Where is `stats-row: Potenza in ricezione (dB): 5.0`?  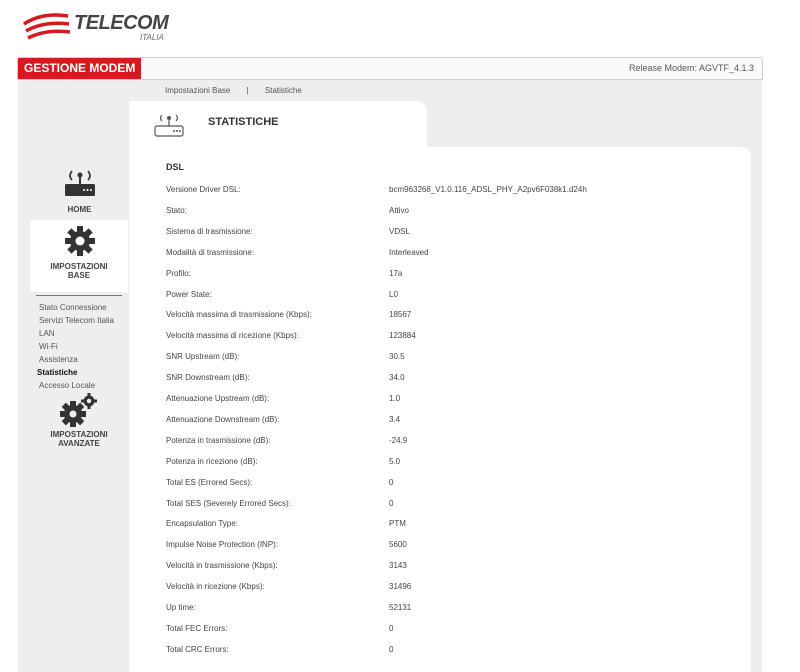 stats-row: Potenza in ricezione (dB): 5.0 is located at coordinates (446, 467).